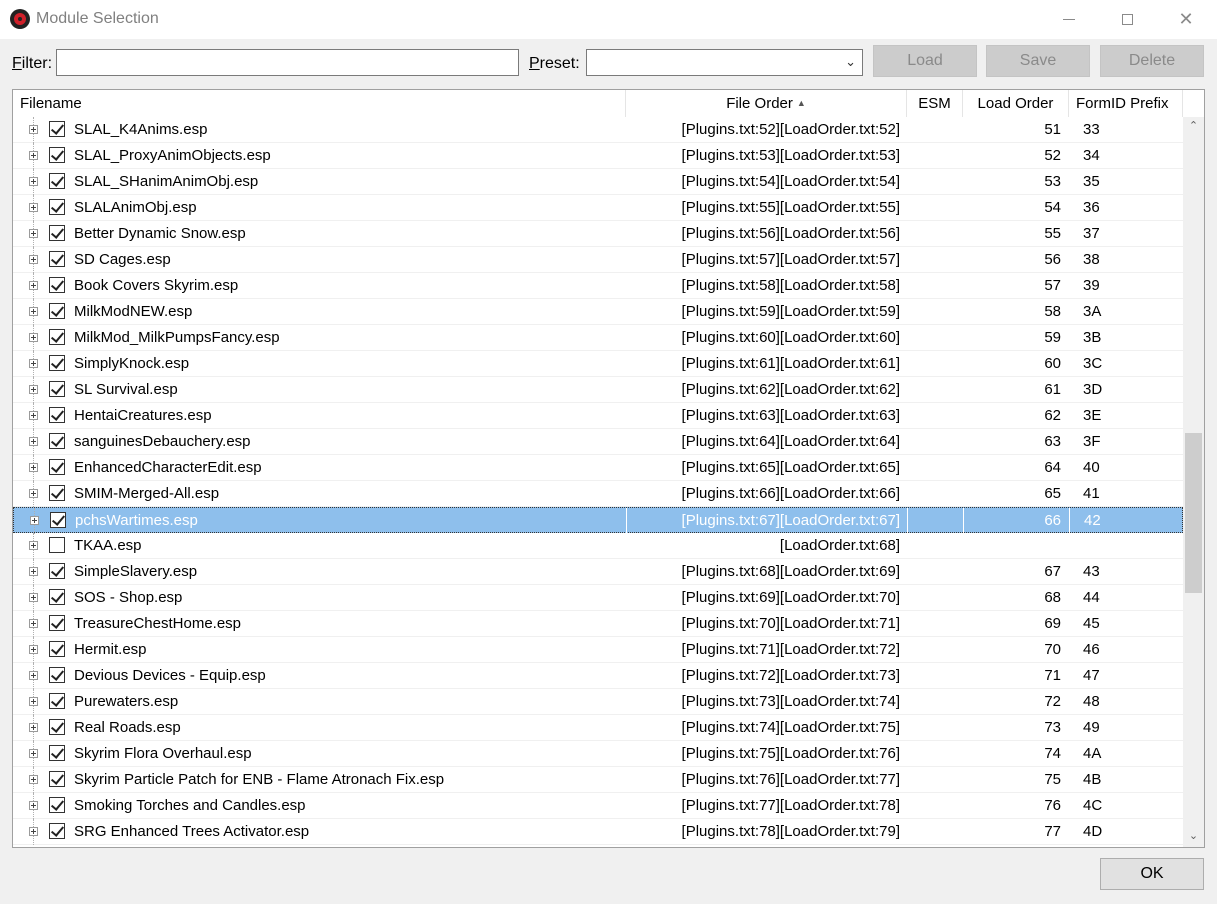 Image resolution: width=1217 pixels, height=904 pixels. I want to click on close-button: ✕, so click(1186, 19).